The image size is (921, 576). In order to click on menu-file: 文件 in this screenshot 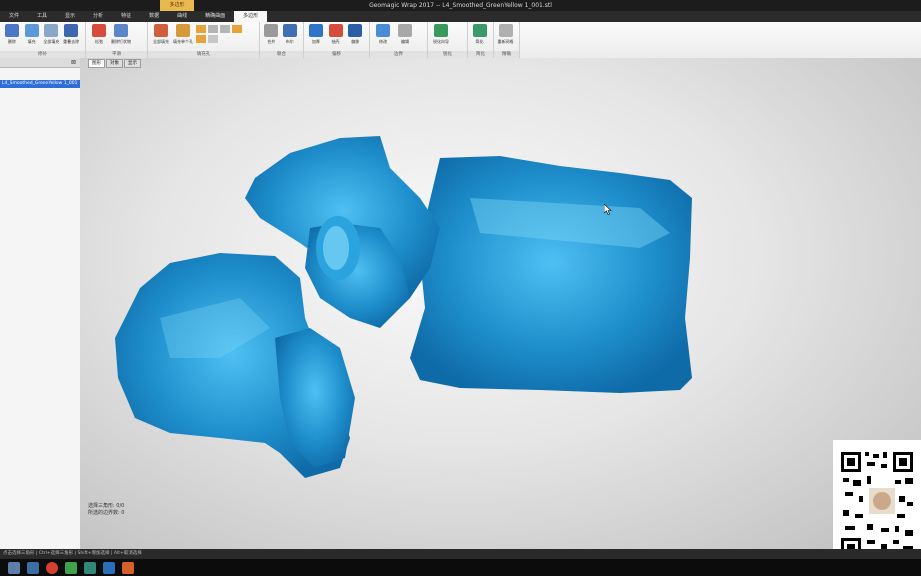, I will do `click(14, 16)`.